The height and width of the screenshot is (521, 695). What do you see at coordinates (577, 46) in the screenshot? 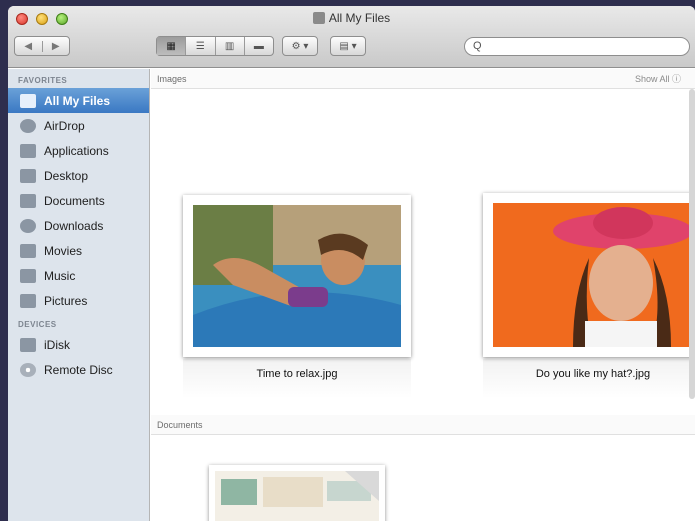
I see `search-input: Q` at bounding box center [577, 46].